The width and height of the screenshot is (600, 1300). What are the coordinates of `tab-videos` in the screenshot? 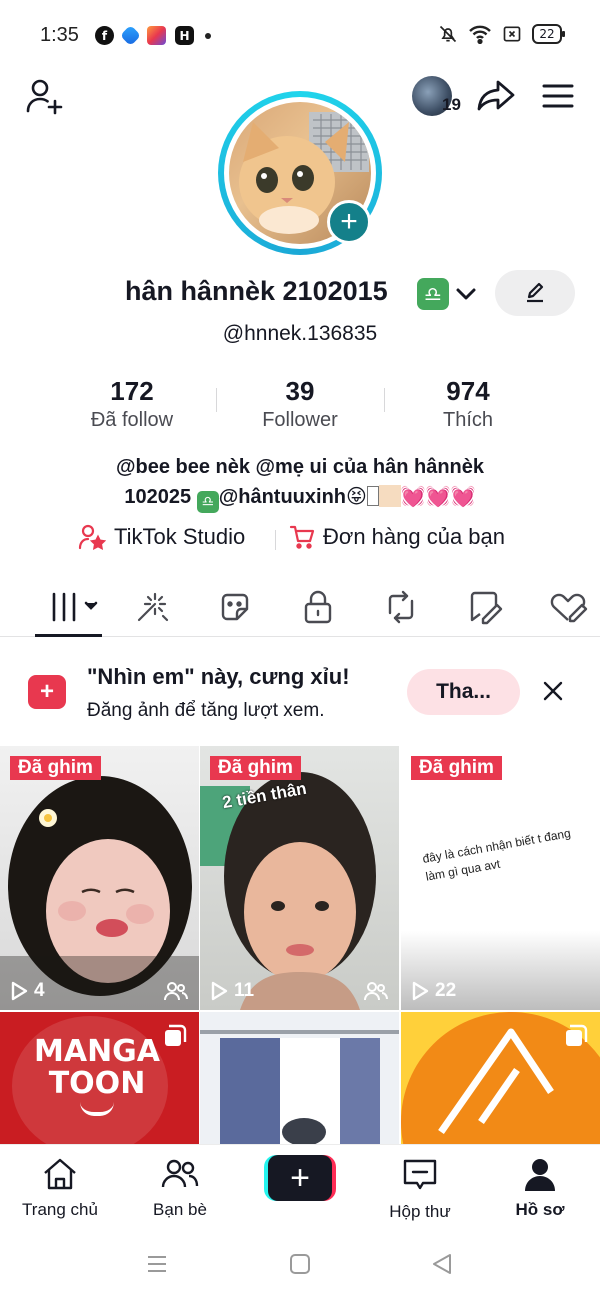 It's located at (74, 607).